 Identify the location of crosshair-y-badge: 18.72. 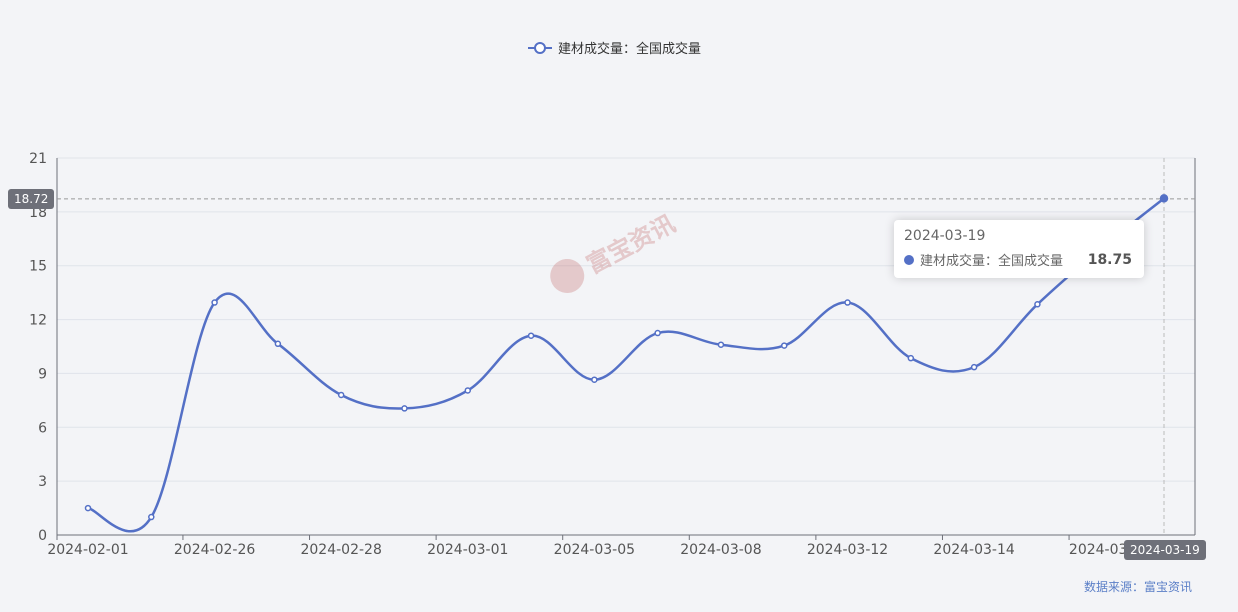
(31, 199).